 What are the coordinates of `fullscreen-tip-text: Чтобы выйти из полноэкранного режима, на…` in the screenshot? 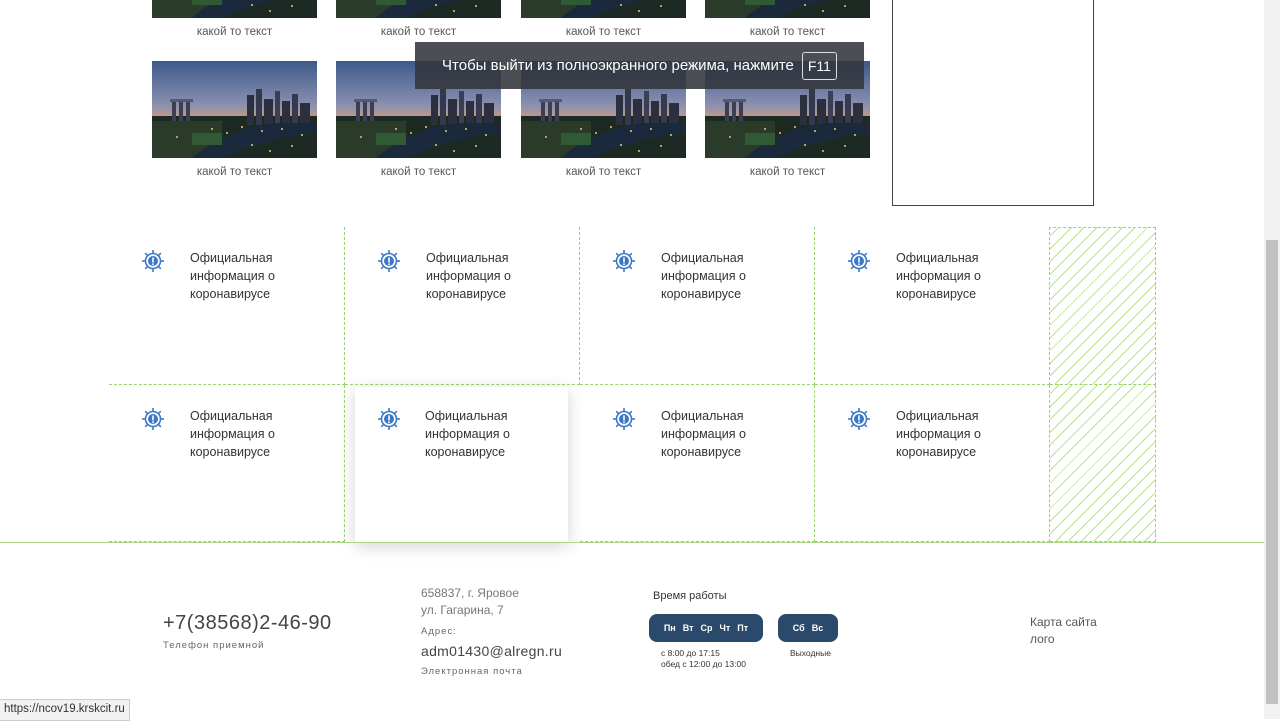 It's located at (618, 65).